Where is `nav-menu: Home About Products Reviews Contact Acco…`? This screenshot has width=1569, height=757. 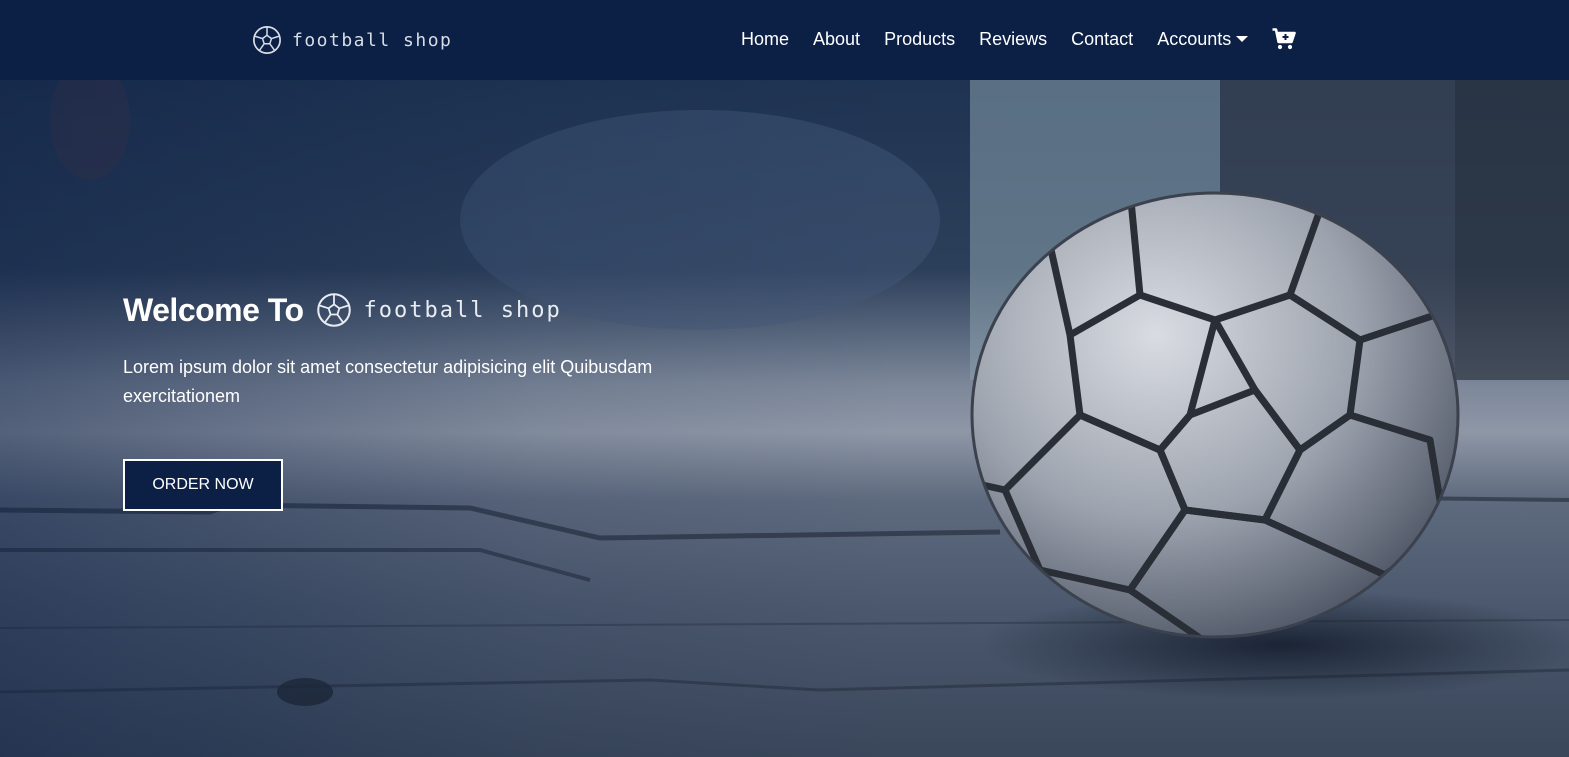
nav-menu: Home About Products Reviews Contact Acco… is located at coordinates (1019, 39).